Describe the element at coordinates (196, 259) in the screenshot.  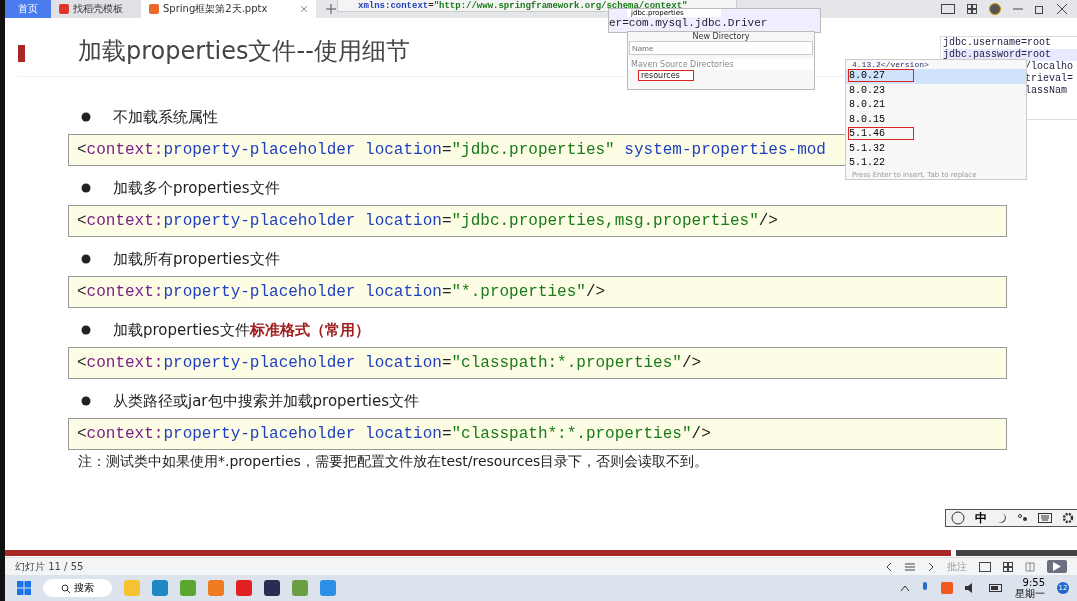
I see `bullet-text: 加载所有properties文件` at that location.